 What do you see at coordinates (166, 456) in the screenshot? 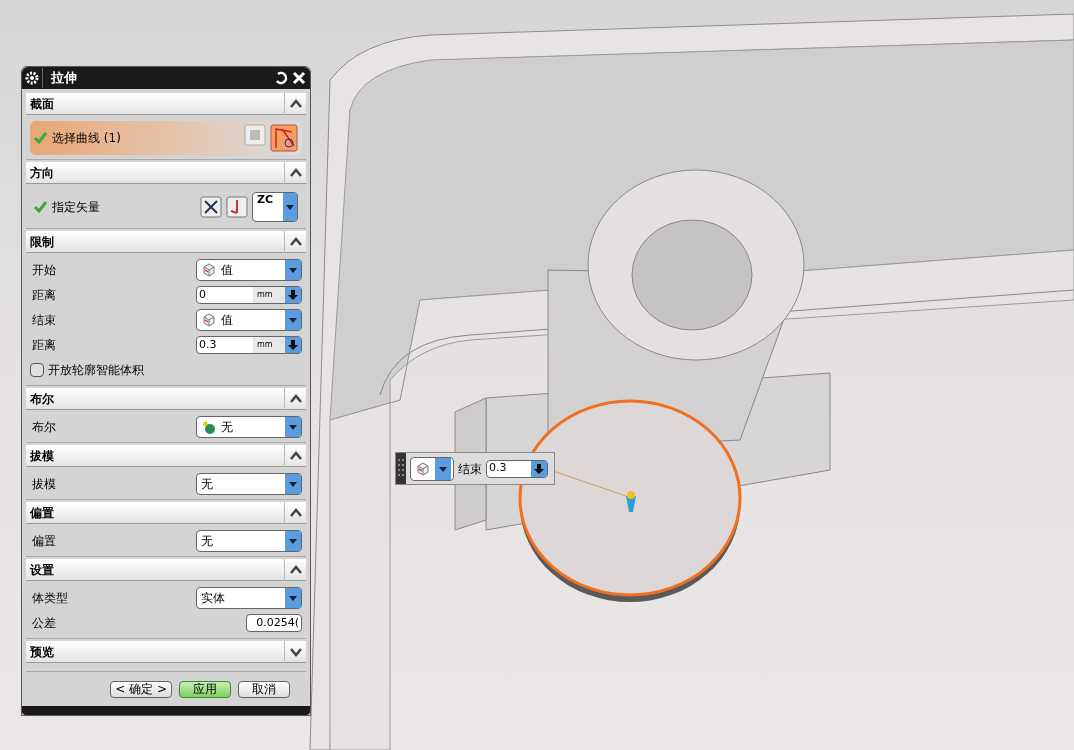
I see `section-header: 拔模` at bounding box center [166, 456].